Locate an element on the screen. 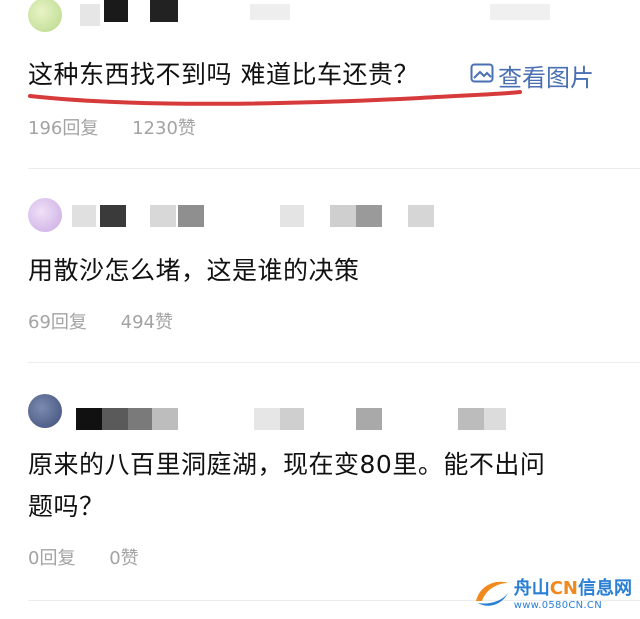 This screenshot has height=619, width=640. comment-meta: 0回复 0赞 is located at coordinates (97, 557).